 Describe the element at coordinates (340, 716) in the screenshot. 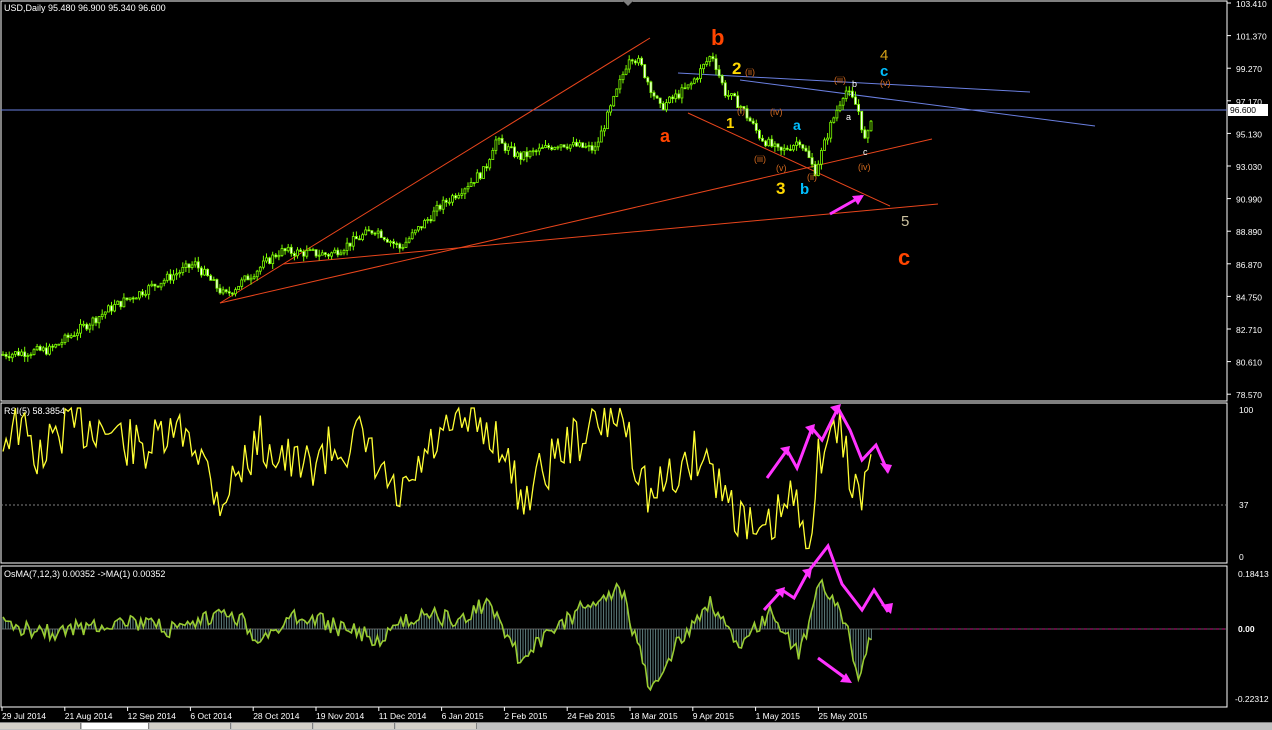

I see `date-axis-tick: 19 Nov 2014` at that location.